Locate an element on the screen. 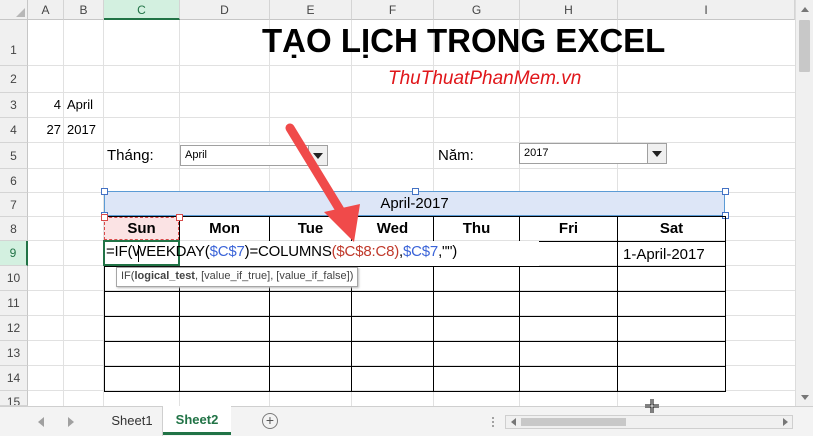 The width and height of the screenshot is (813, 436). day-header-mon: Mon is located at coordinates (224, 229).